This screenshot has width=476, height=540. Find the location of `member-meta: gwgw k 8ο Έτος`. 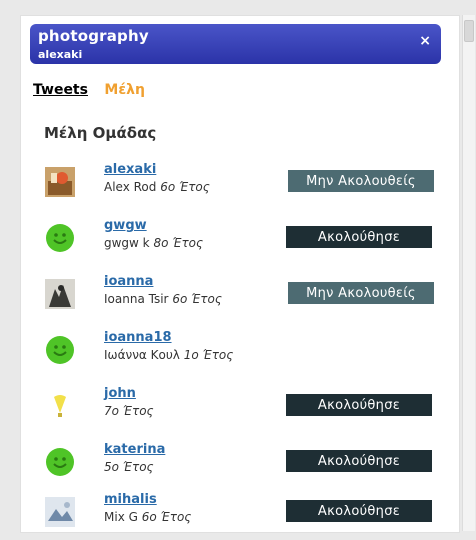

member-meta: gwgw k 8ο Έτος is located at coordinates (154, 243).